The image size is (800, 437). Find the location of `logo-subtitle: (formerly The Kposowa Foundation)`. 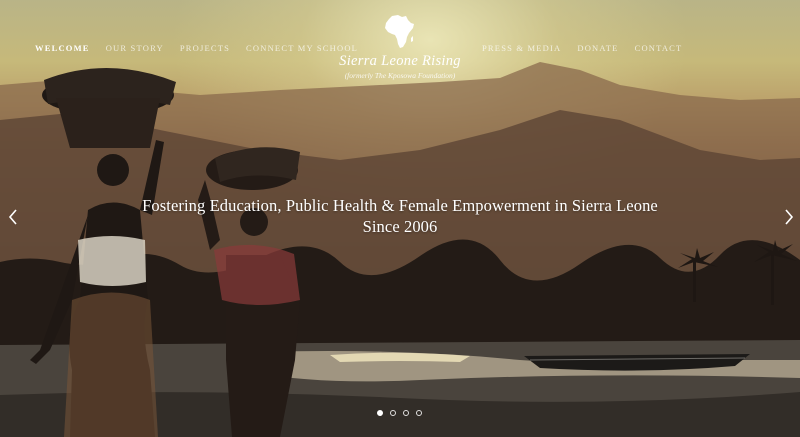

logo-subtitle: (formerly The Kposowa Foundation) is located at coordinates (400, 75).